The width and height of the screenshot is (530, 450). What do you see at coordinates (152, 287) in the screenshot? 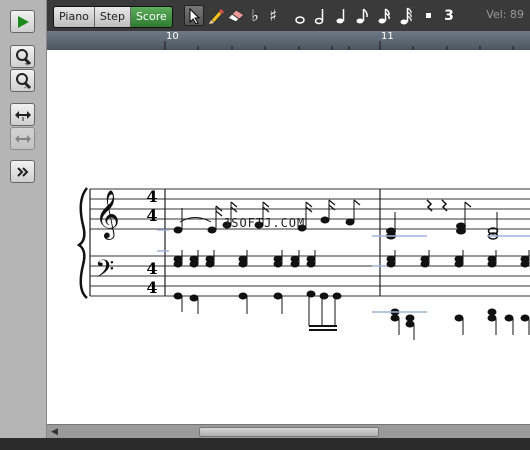
I see `bass-time-denominator: 4` at bounding box center [152, 287].